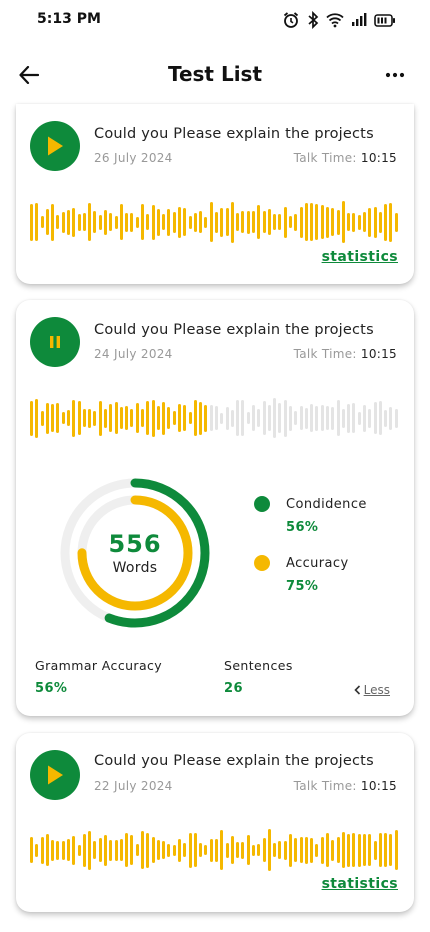 This screenshot has width=430, height=932. I want to click on test-date: 24 July 2024, so click(133, 354).